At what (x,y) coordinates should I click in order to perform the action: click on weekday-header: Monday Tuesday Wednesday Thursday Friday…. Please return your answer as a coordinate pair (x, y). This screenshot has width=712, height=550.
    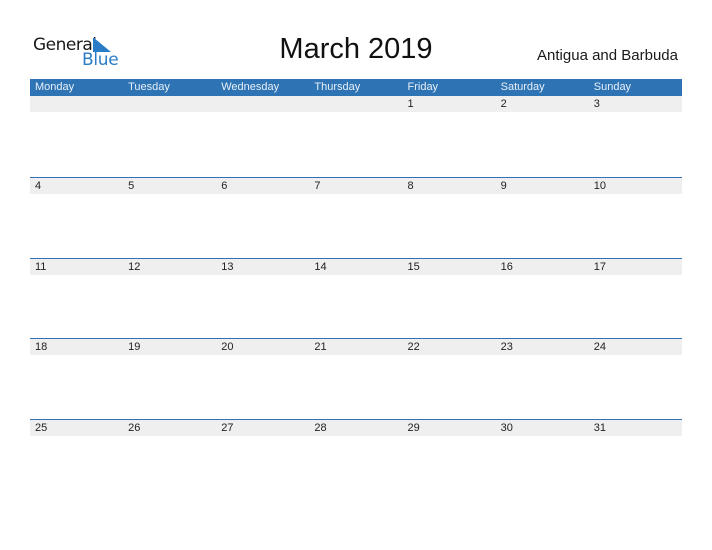
    Looking at the image, I should click on (356, 87).